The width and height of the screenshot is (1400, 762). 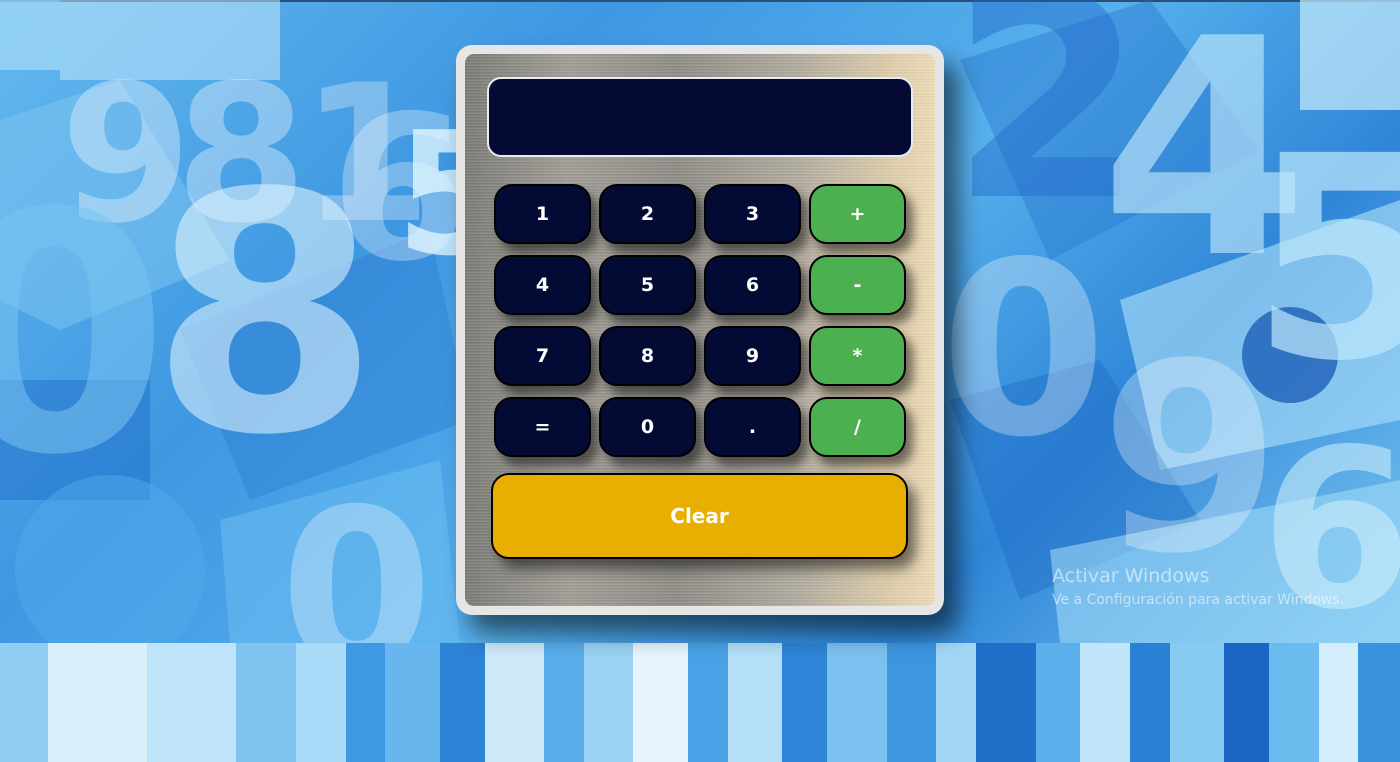 I want to click on watermark-subtitle: Ve a Configuración para activar Windows., so click(x=1198, y=600).